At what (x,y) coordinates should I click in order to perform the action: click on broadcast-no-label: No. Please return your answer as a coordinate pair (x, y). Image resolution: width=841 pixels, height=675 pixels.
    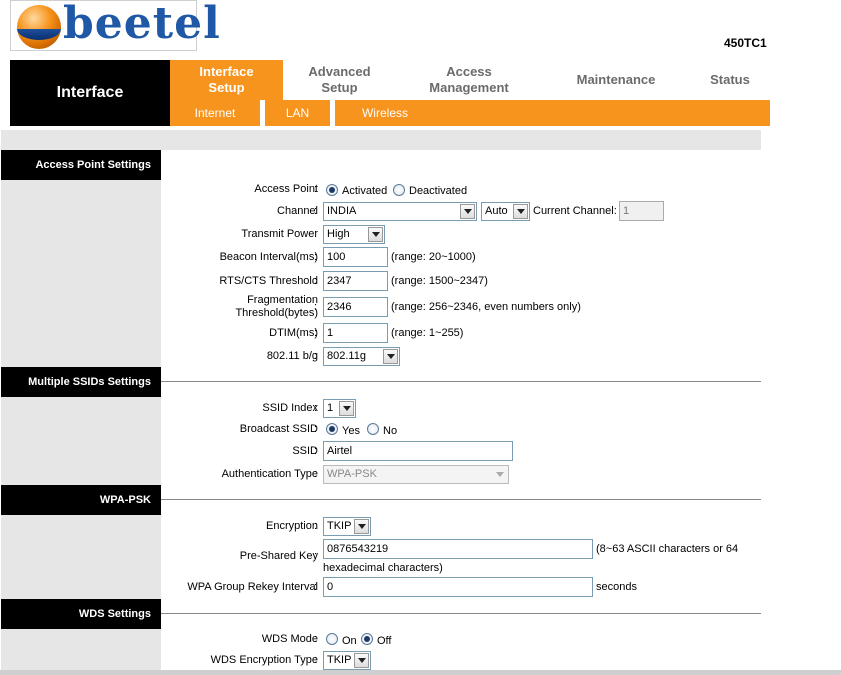
    Looking at the image, I should click on (390, 431).